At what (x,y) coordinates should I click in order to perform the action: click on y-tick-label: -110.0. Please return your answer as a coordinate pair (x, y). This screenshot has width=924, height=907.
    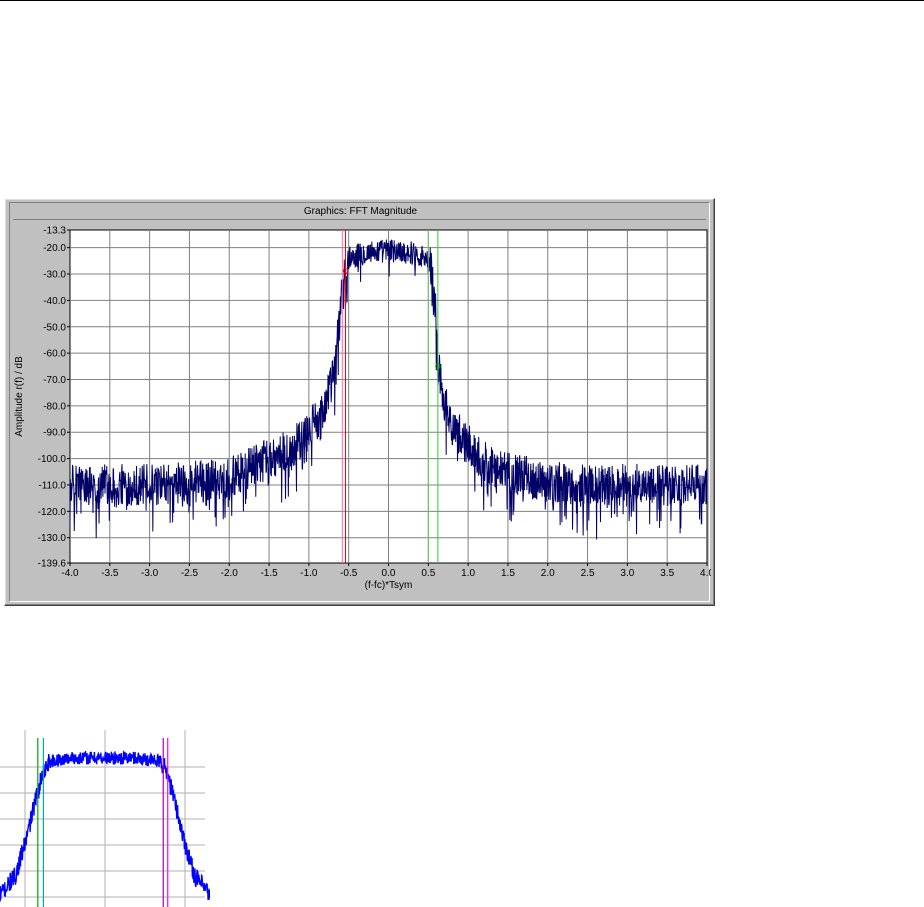
    Looking at the image, I should click on (52, 485).